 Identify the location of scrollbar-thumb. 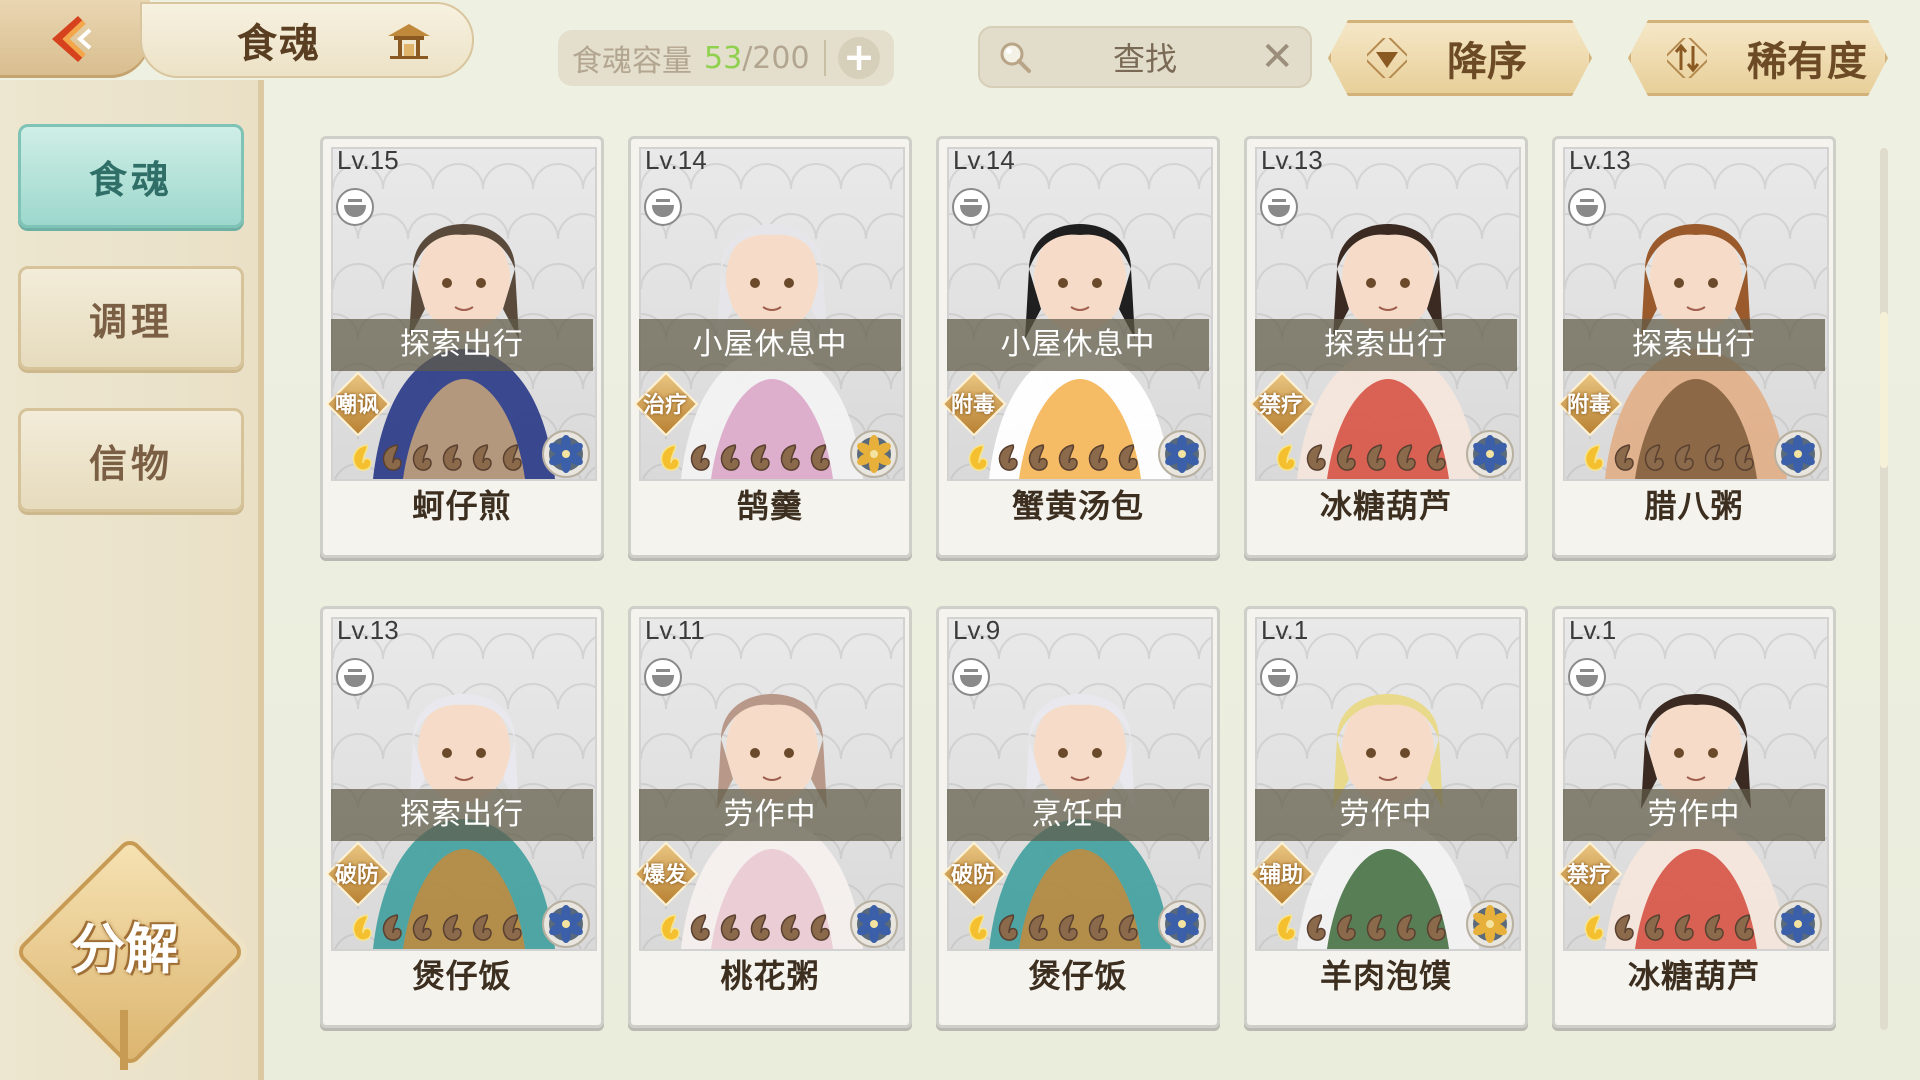
(1884, 390).